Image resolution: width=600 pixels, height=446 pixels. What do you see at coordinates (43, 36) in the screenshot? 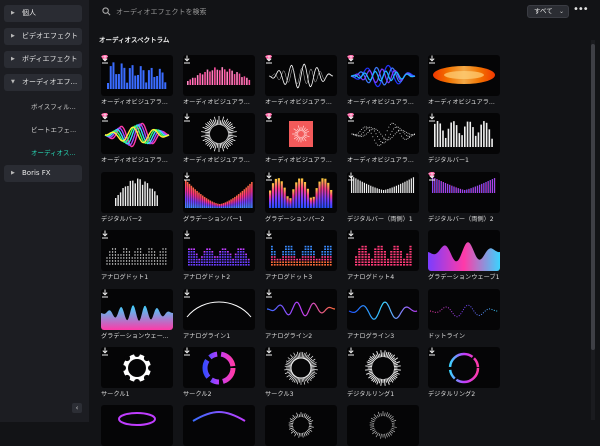
I see `sidebar-item-video-effects: ▶ビデオエフェクト` at bounding box center [43, 36].